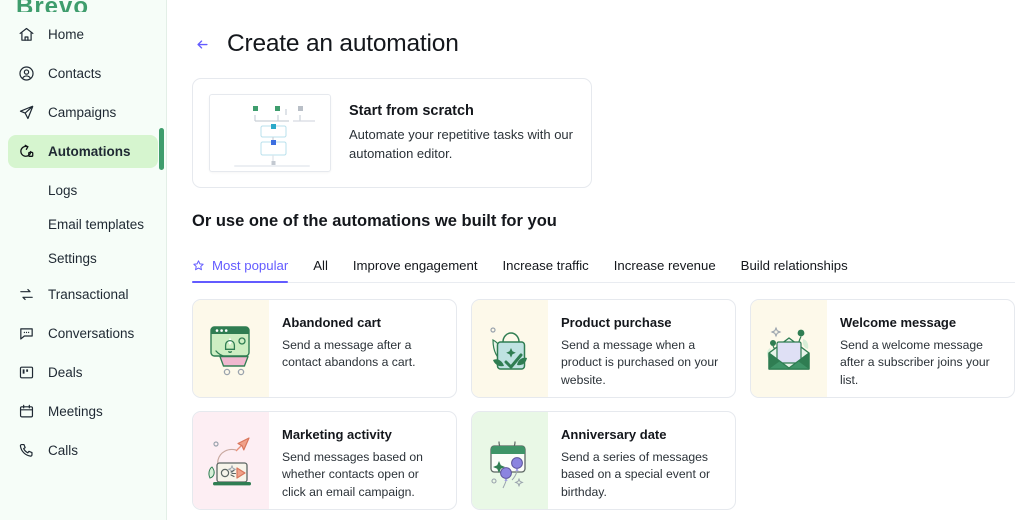 This screenshot has width=1024, height=520. What do you see at coordinates (415, 265) in the screenshot?
I see `tab-label: Improve engagement` at bounding box center [415, 265].